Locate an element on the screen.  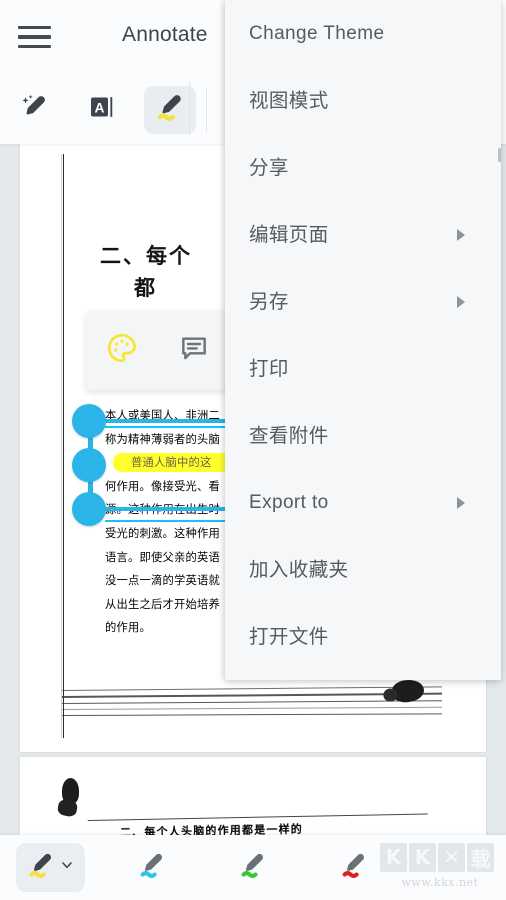
selection-handle-end is located at coordinates (89, 509).